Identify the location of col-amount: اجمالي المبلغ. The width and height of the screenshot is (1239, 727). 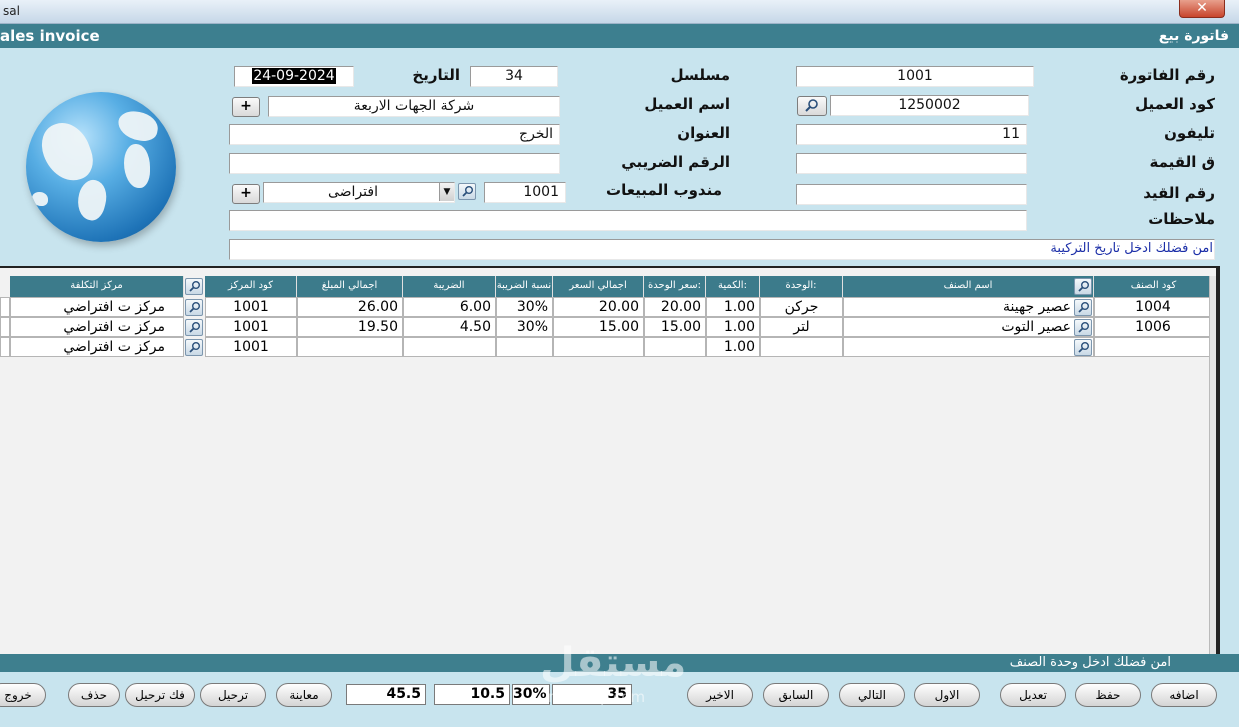
(350, 286).